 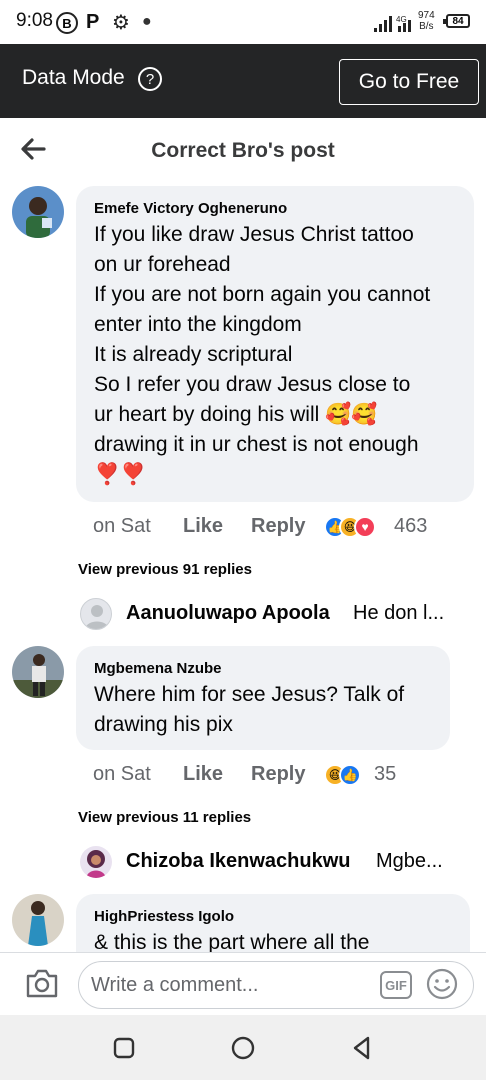 I want to click on page-title: Correct Bro's post, so click(x=243, y=150).